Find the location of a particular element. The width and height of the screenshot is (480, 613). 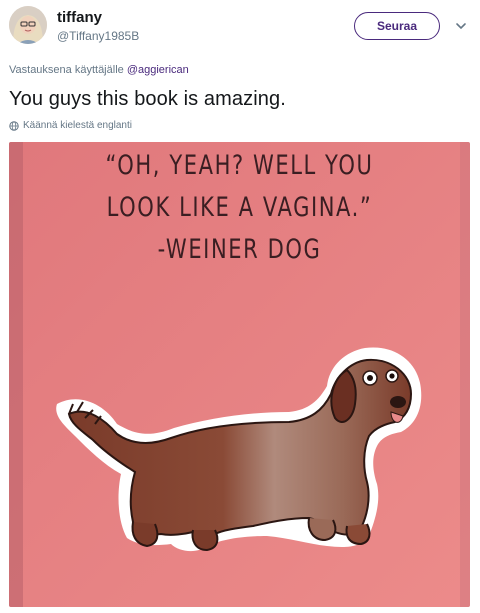

globe-icon is located at coordinates (14, 125).